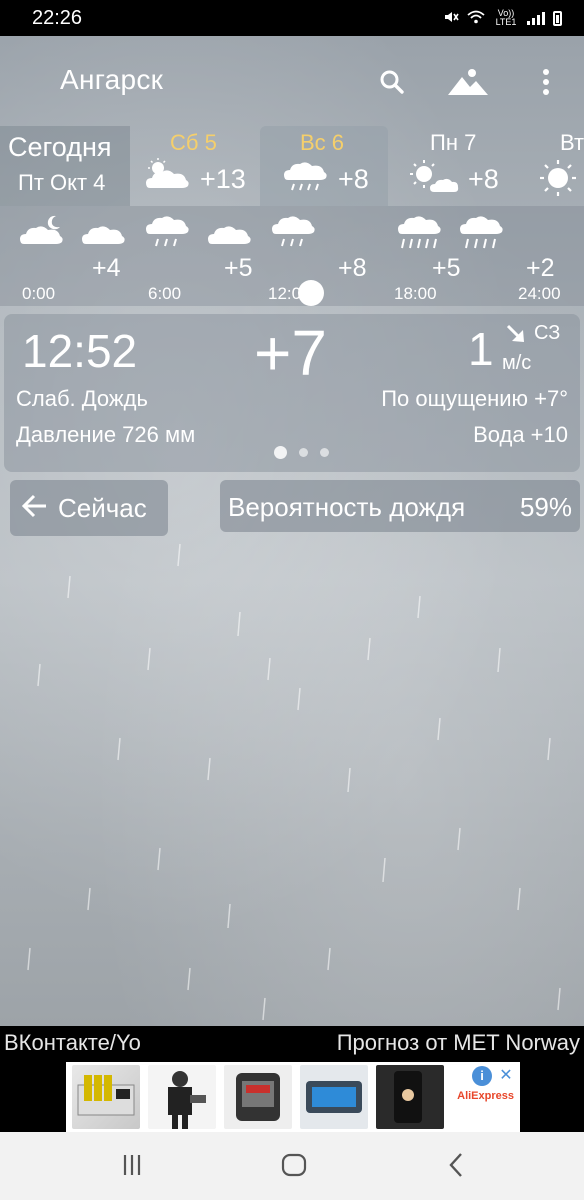 Image resolution: width=584 pixels, height=1200 pixels. I want to click on current-condition: Слаб. Дождь, so click(82, 398).